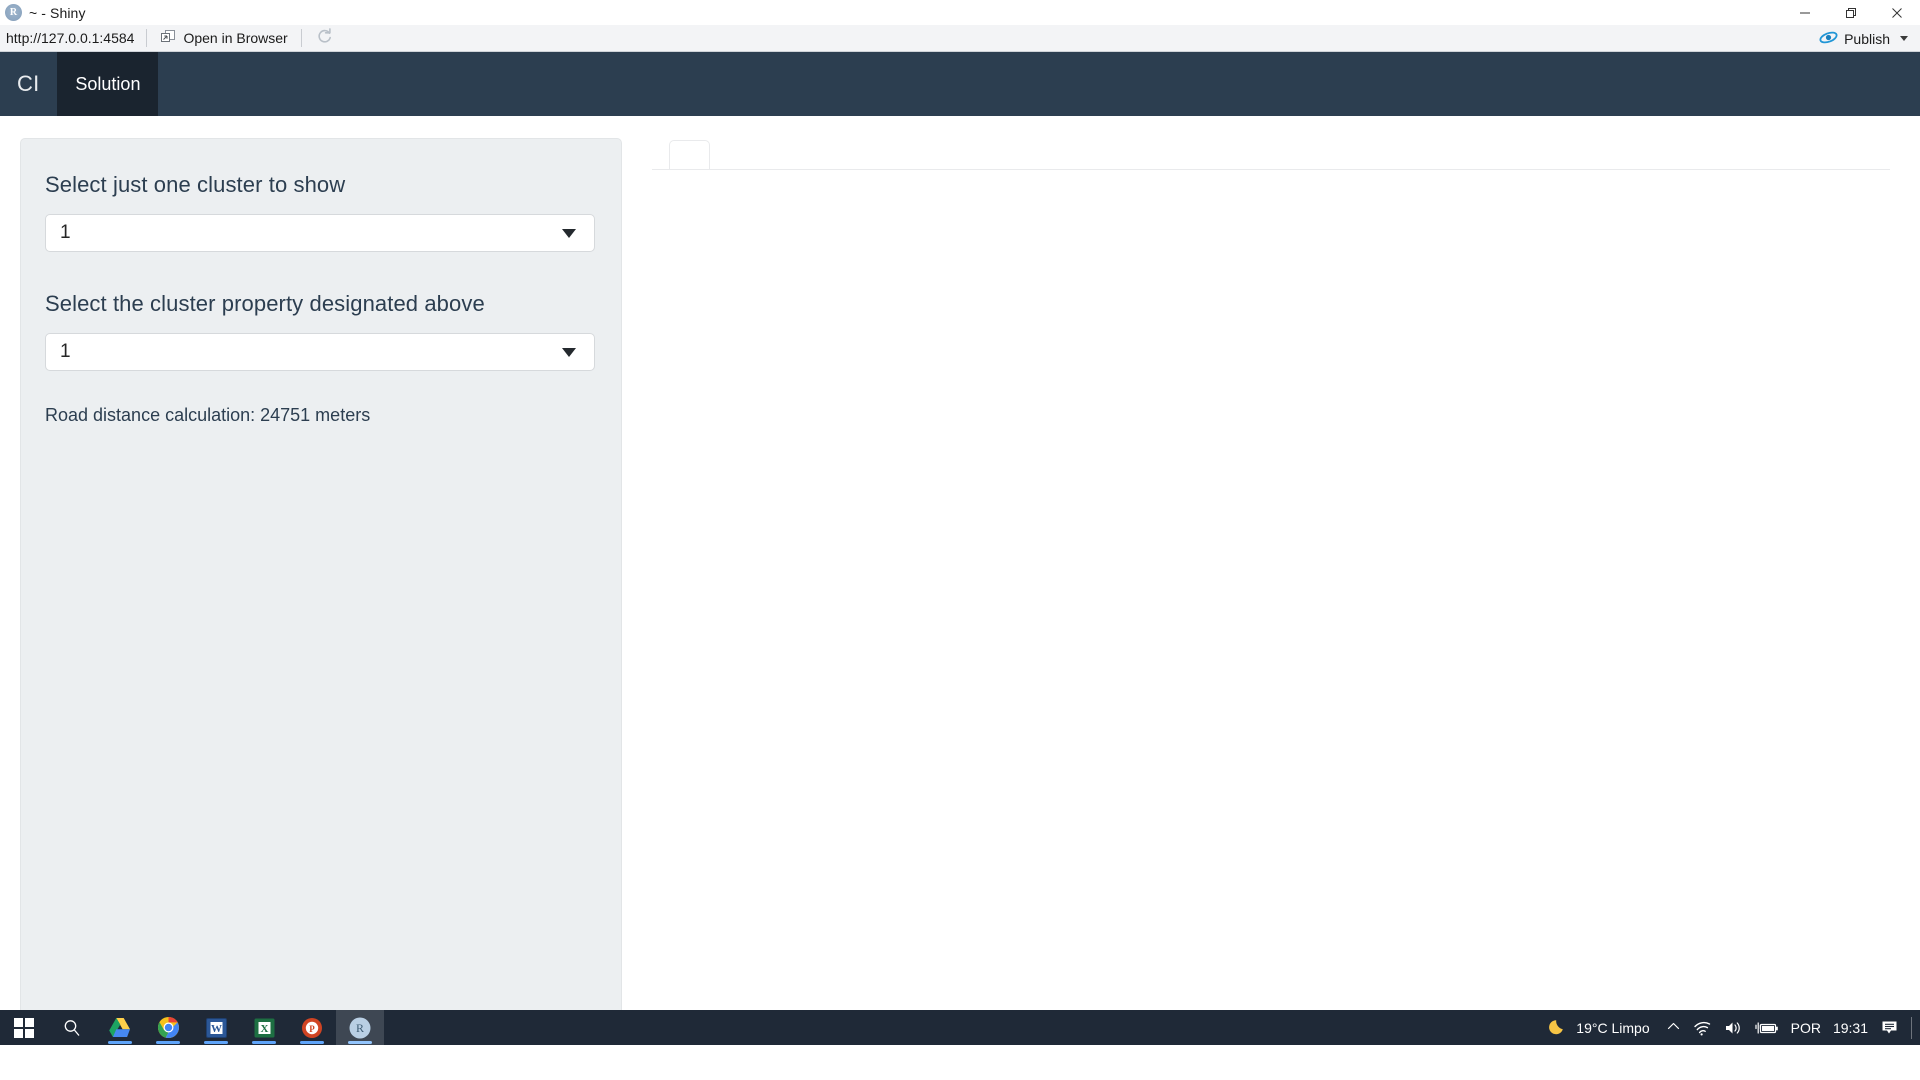 The height and width of the screenshot is (1080, 1920). What do you see at coordinates (960, 84) in the screenshot?
I see `app-navbar: CI Solution` at bounding box center [960, 84].